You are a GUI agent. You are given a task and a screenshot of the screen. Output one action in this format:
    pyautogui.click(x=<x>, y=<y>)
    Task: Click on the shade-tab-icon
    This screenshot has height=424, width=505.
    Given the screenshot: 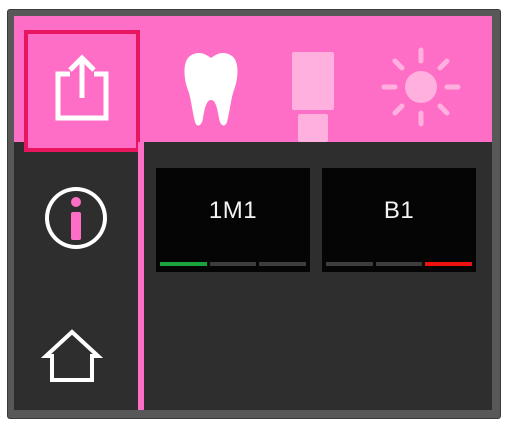 What is the action you would take?
    pyautogui.click(x=313, y=98)
    